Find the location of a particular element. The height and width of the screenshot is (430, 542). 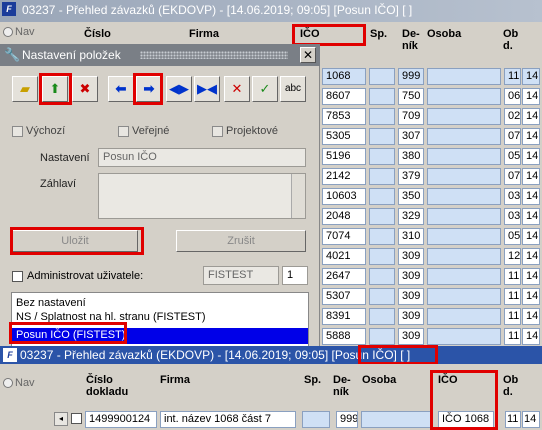

row-firma-tail: 5305 is located at coordinates (344, 136).